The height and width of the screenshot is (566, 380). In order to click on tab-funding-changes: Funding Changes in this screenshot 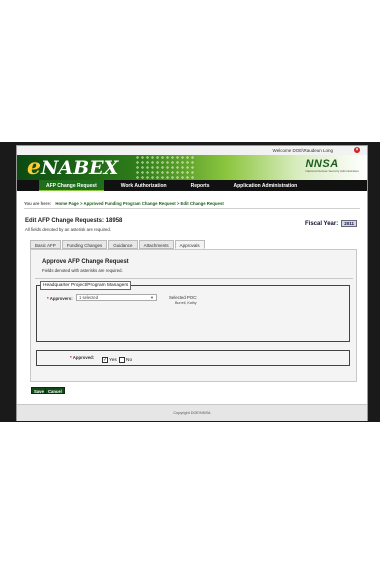, I will do `click(84, 244)`.